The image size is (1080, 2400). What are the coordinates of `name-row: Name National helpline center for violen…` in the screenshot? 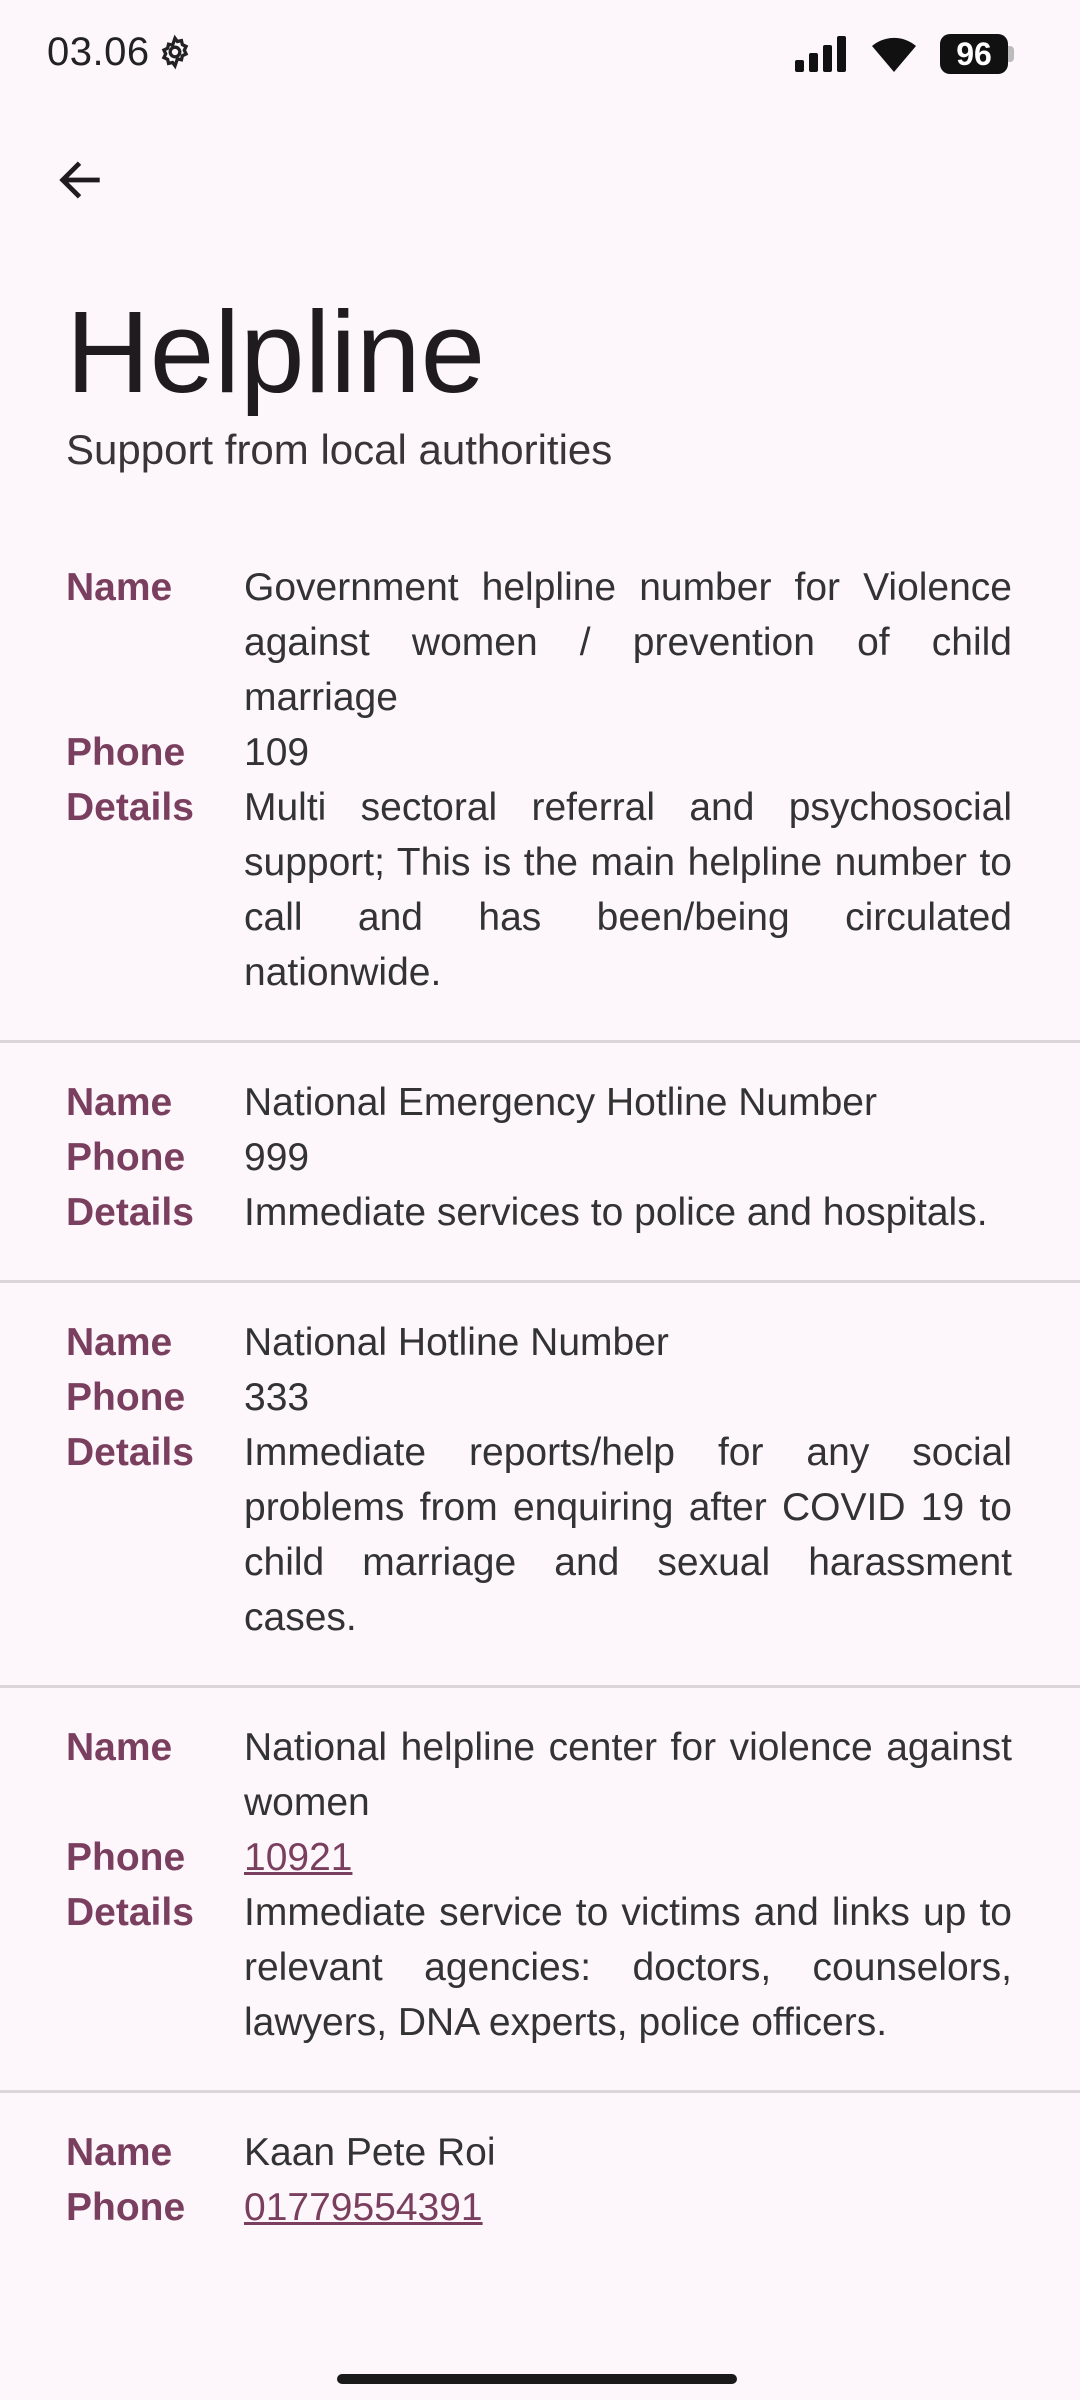 It's located at (540, 1775).